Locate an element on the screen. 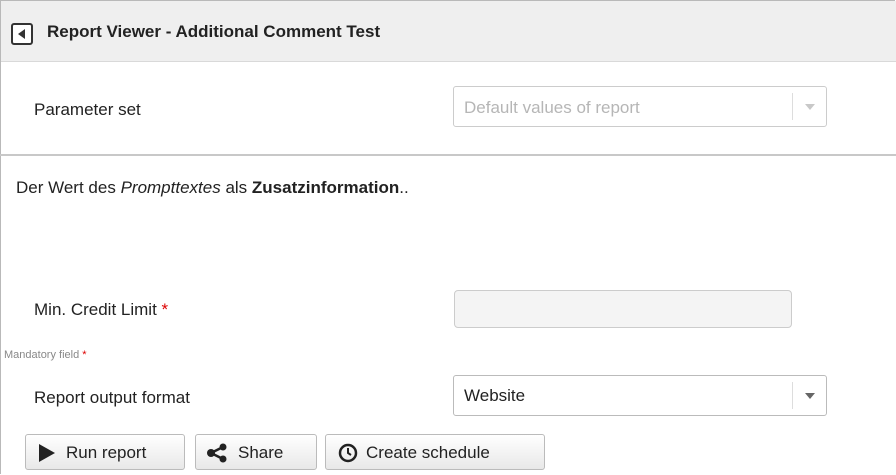  output-format-value: Website is located at coordinates (495, 395).